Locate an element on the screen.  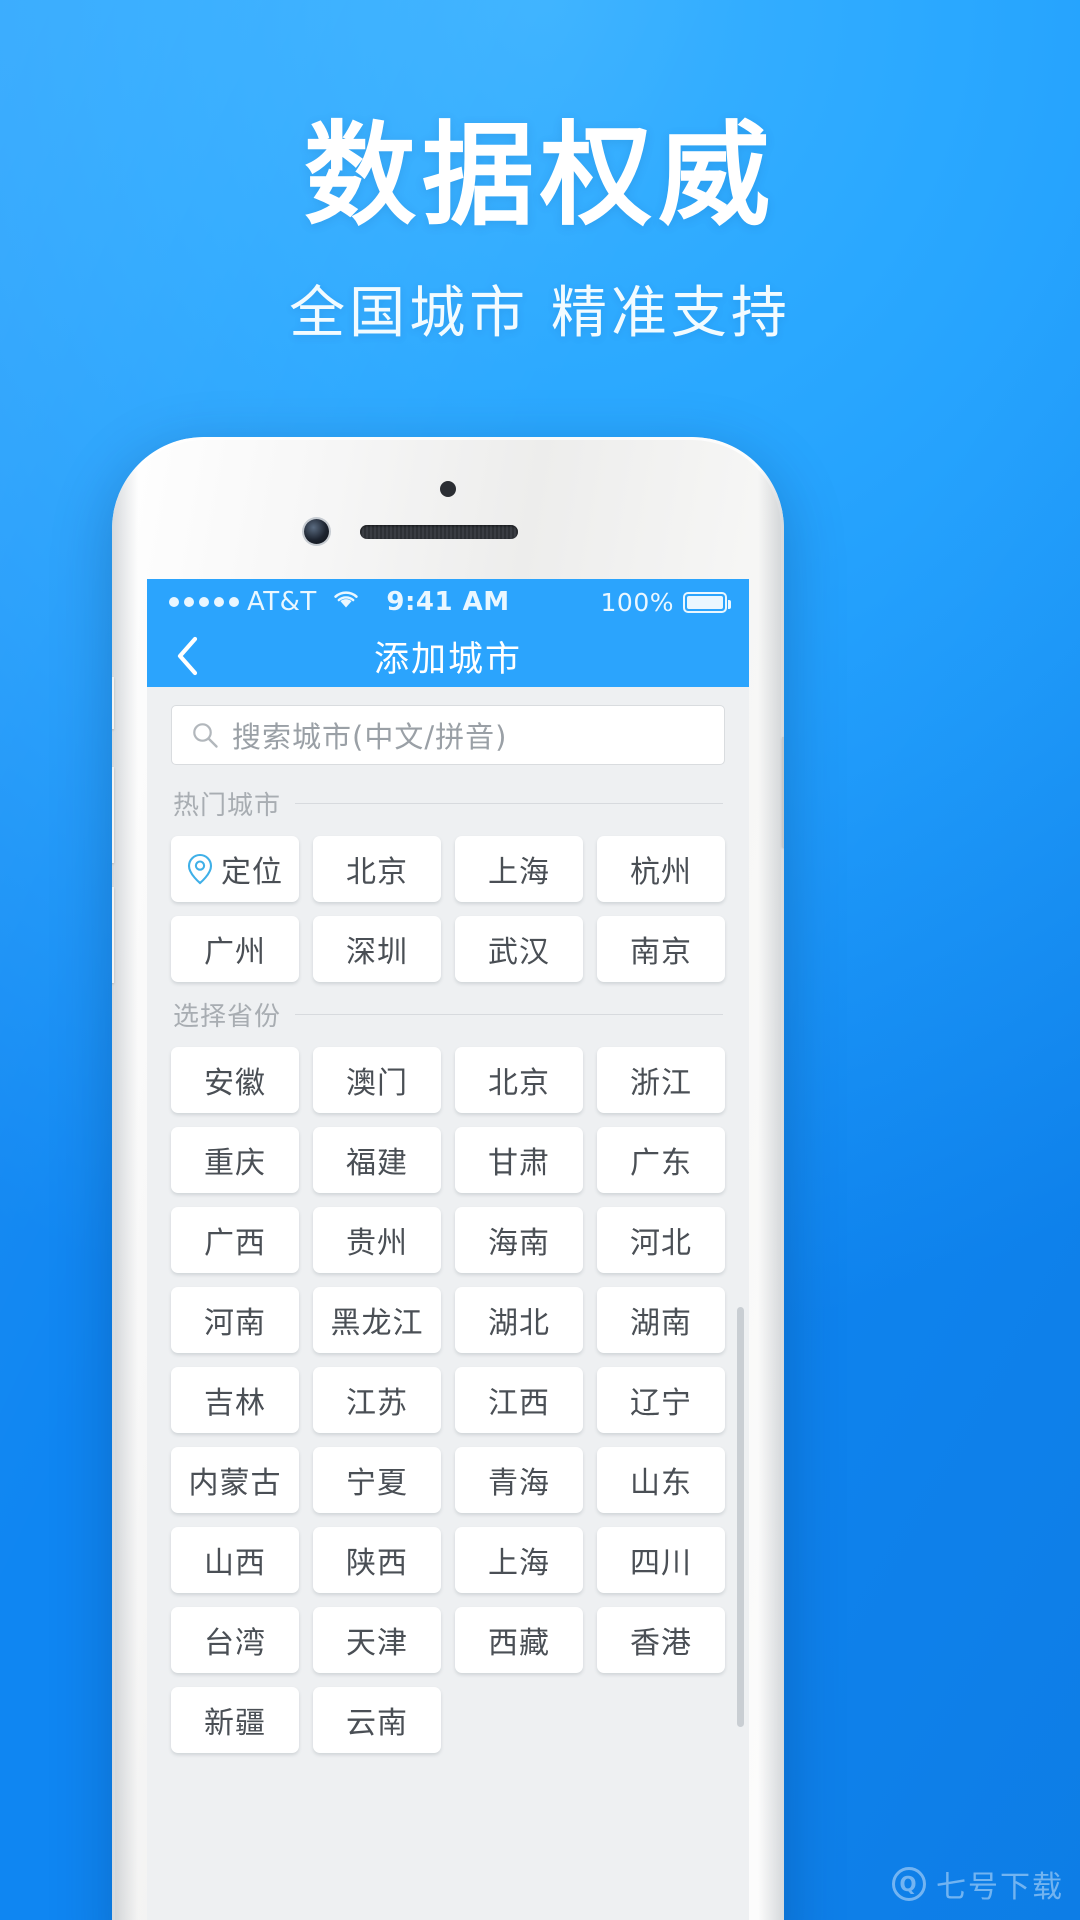
province-chip-黑龙江: 黑龙江 is located at coordinates (377, 1320).